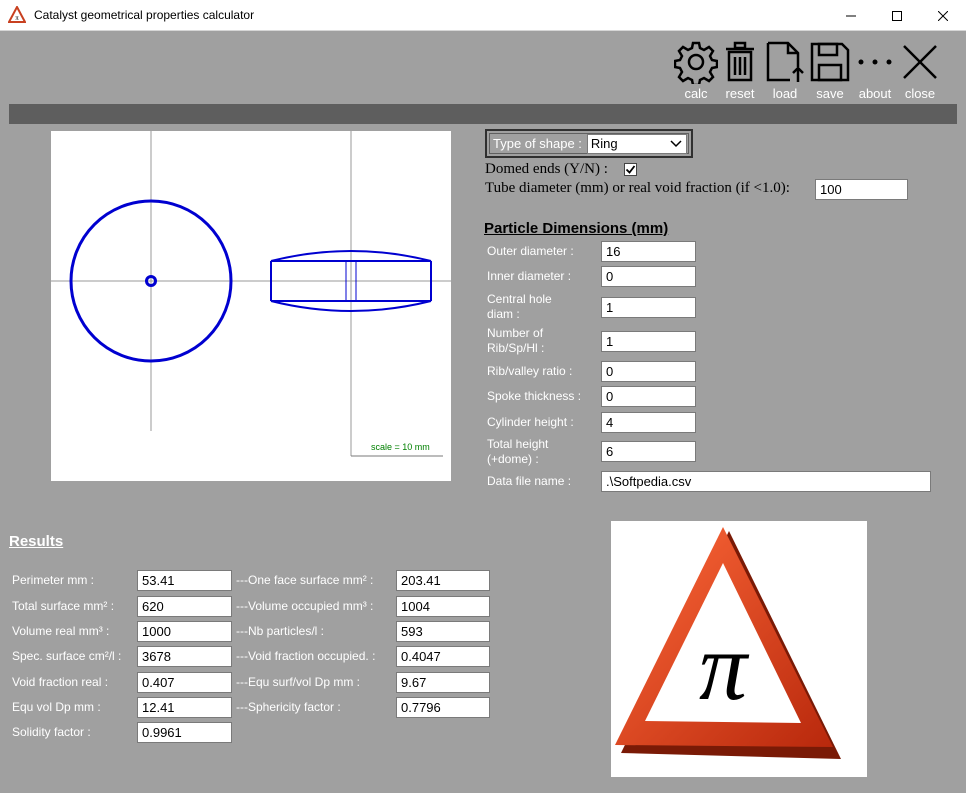  What do you see at coordinates (861, 189) in the screenshot?
I see `tube-diameter-input: 100` at bounding box center [861, 189].